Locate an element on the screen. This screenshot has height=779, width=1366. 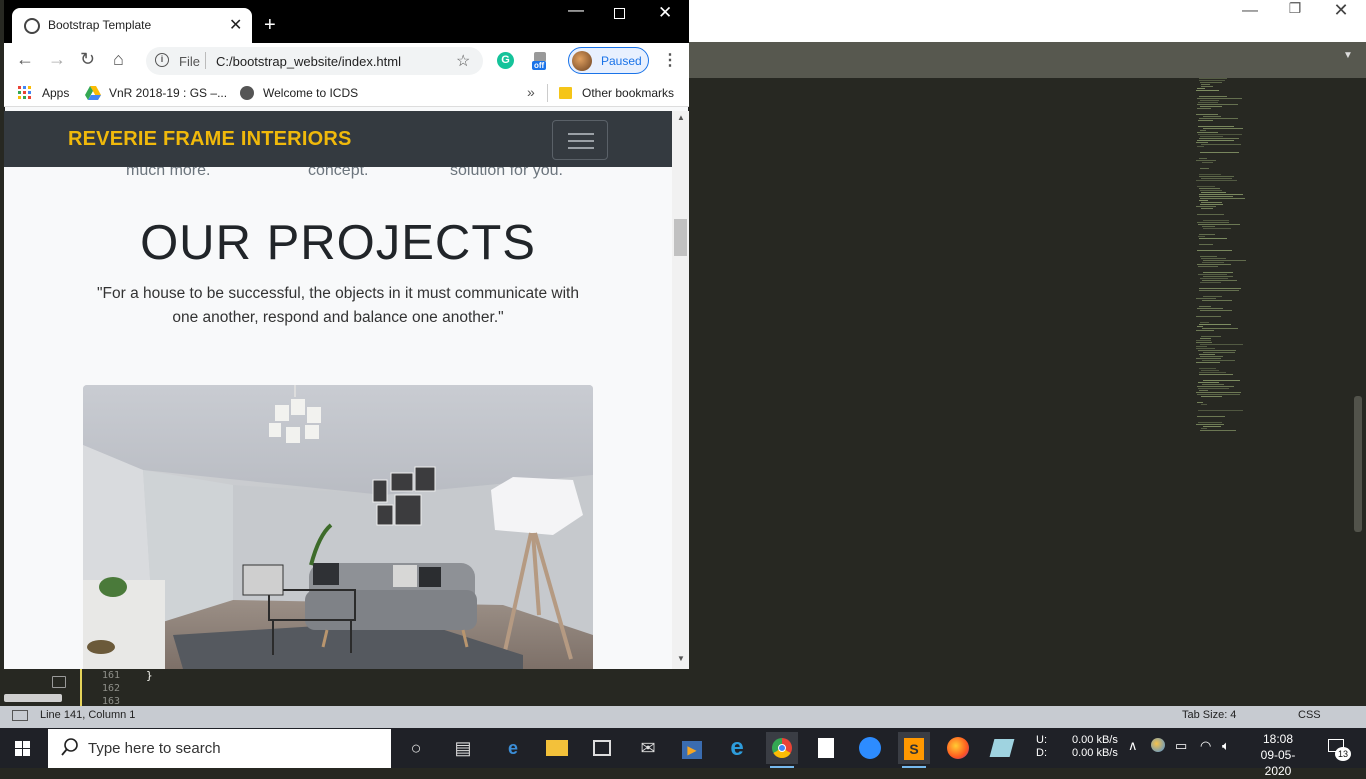
sublime-minimap is located at coordinates (1226, 256).